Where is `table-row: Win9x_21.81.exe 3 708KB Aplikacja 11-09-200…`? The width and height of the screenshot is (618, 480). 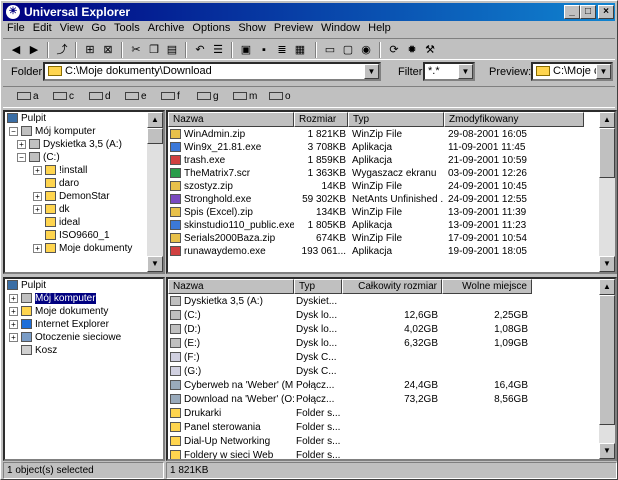 table-row: Win9x_21.81.exe 3 708KB Aplikacja 11-09-200… is located at coordinates (383, 147).